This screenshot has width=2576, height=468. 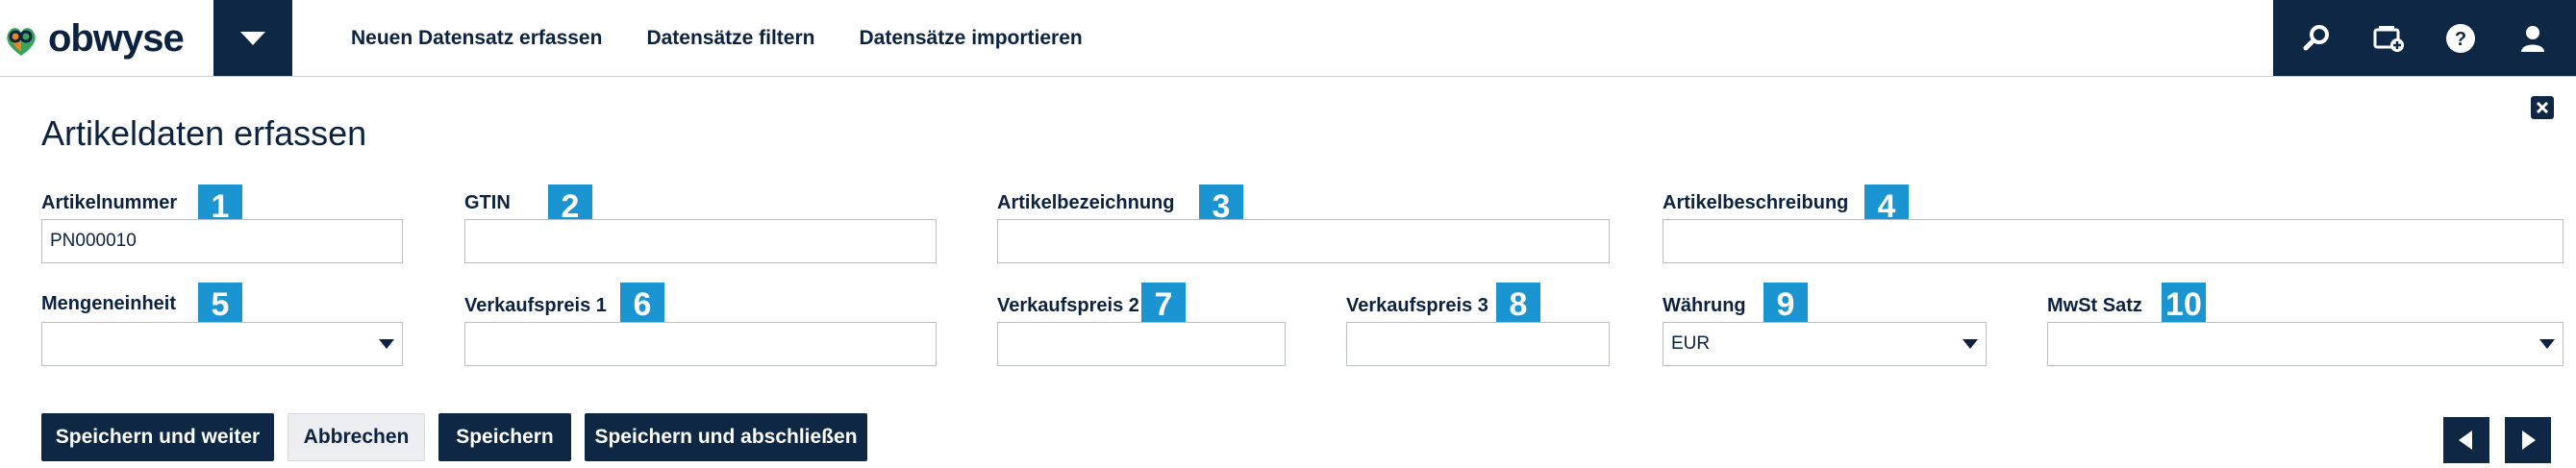 I want to click on chevron-down-icon, so click(x=252, y=38).